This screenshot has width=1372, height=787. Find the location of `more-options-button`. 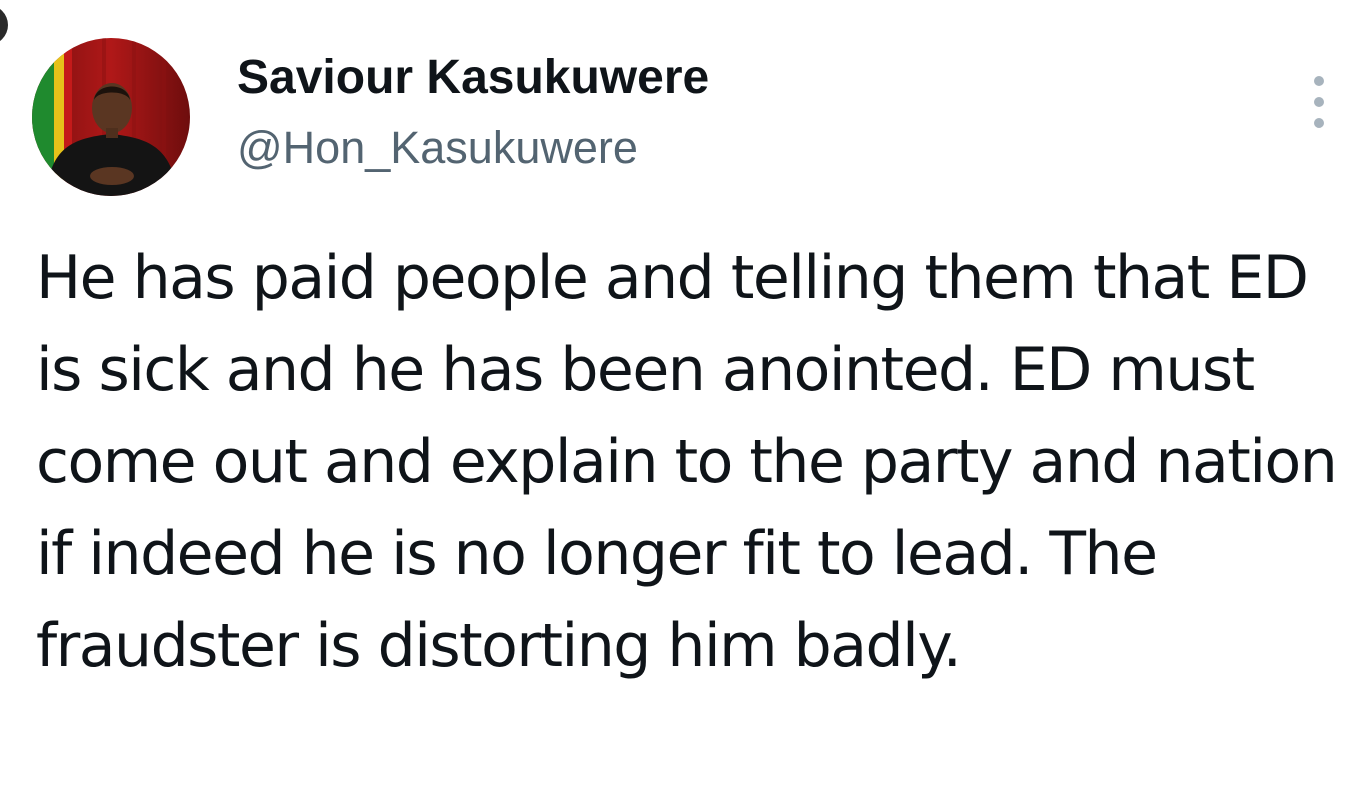

more-options-button is located at coordinates (1319, 102).